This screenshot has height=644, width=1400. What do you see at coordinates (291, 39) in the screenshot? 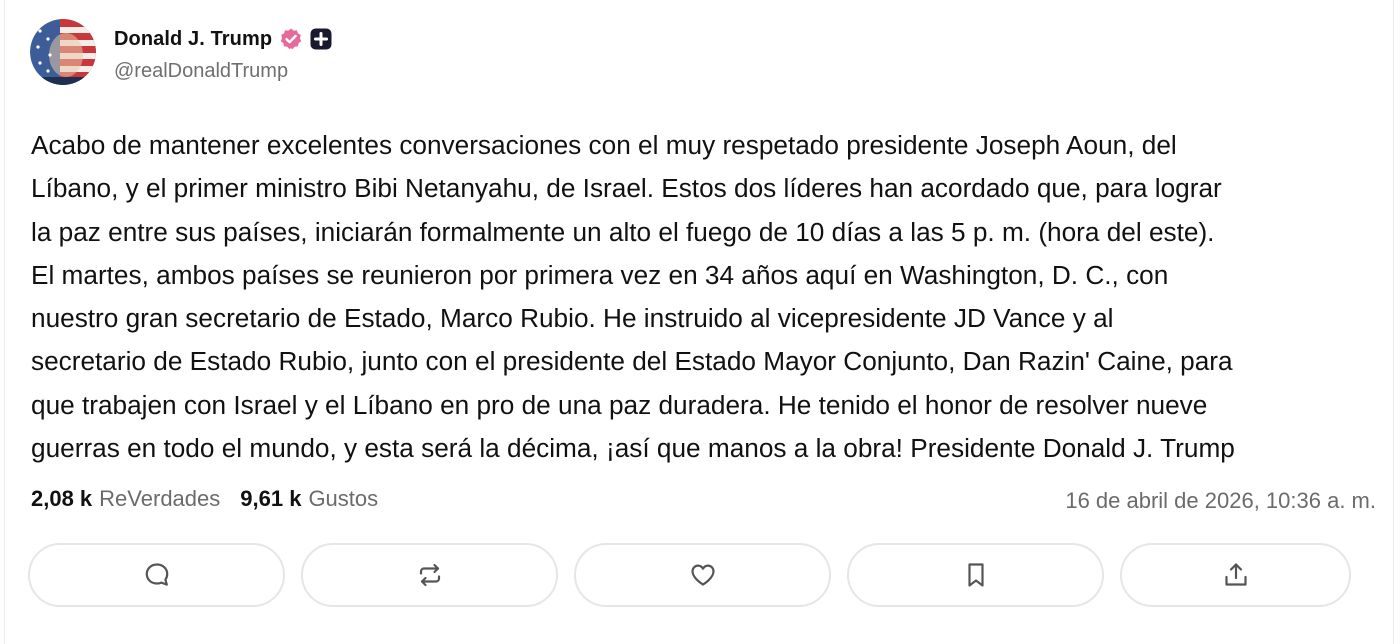
I see `verified-badge-icon` at bounding box center [291, 39].